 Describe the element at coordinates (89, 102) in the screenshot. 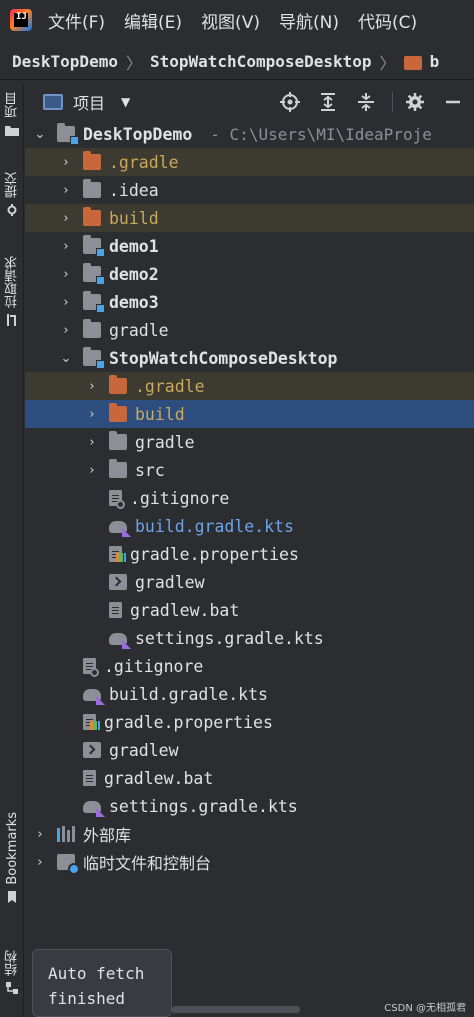

I see `project-panel-title: 项目` at that location.